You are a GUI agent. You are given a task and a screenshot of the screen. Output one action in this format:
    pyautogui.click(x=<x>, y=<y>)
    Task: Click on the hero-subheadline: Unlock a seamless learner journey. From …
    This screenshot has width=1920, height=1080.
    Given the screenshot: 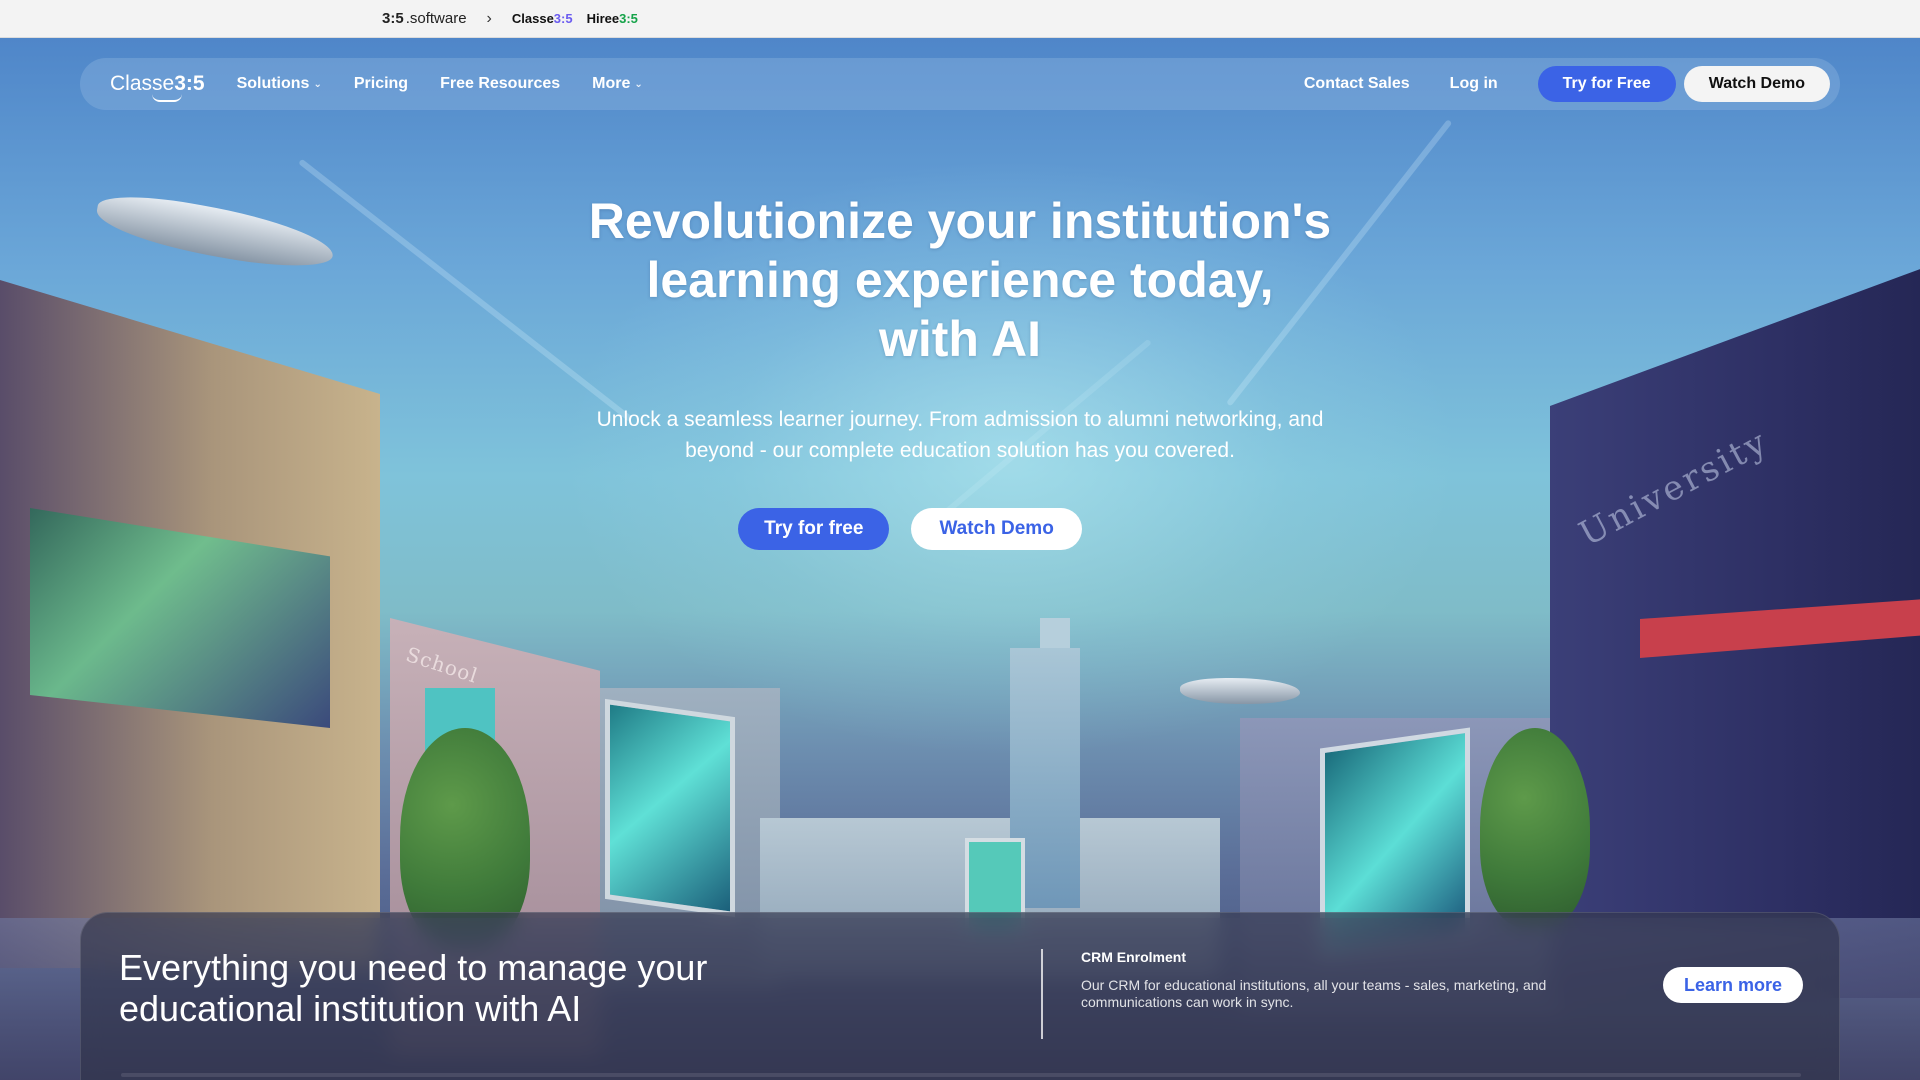 What is the action you would take?
    pyautogui.click(x=960, y=435)
    